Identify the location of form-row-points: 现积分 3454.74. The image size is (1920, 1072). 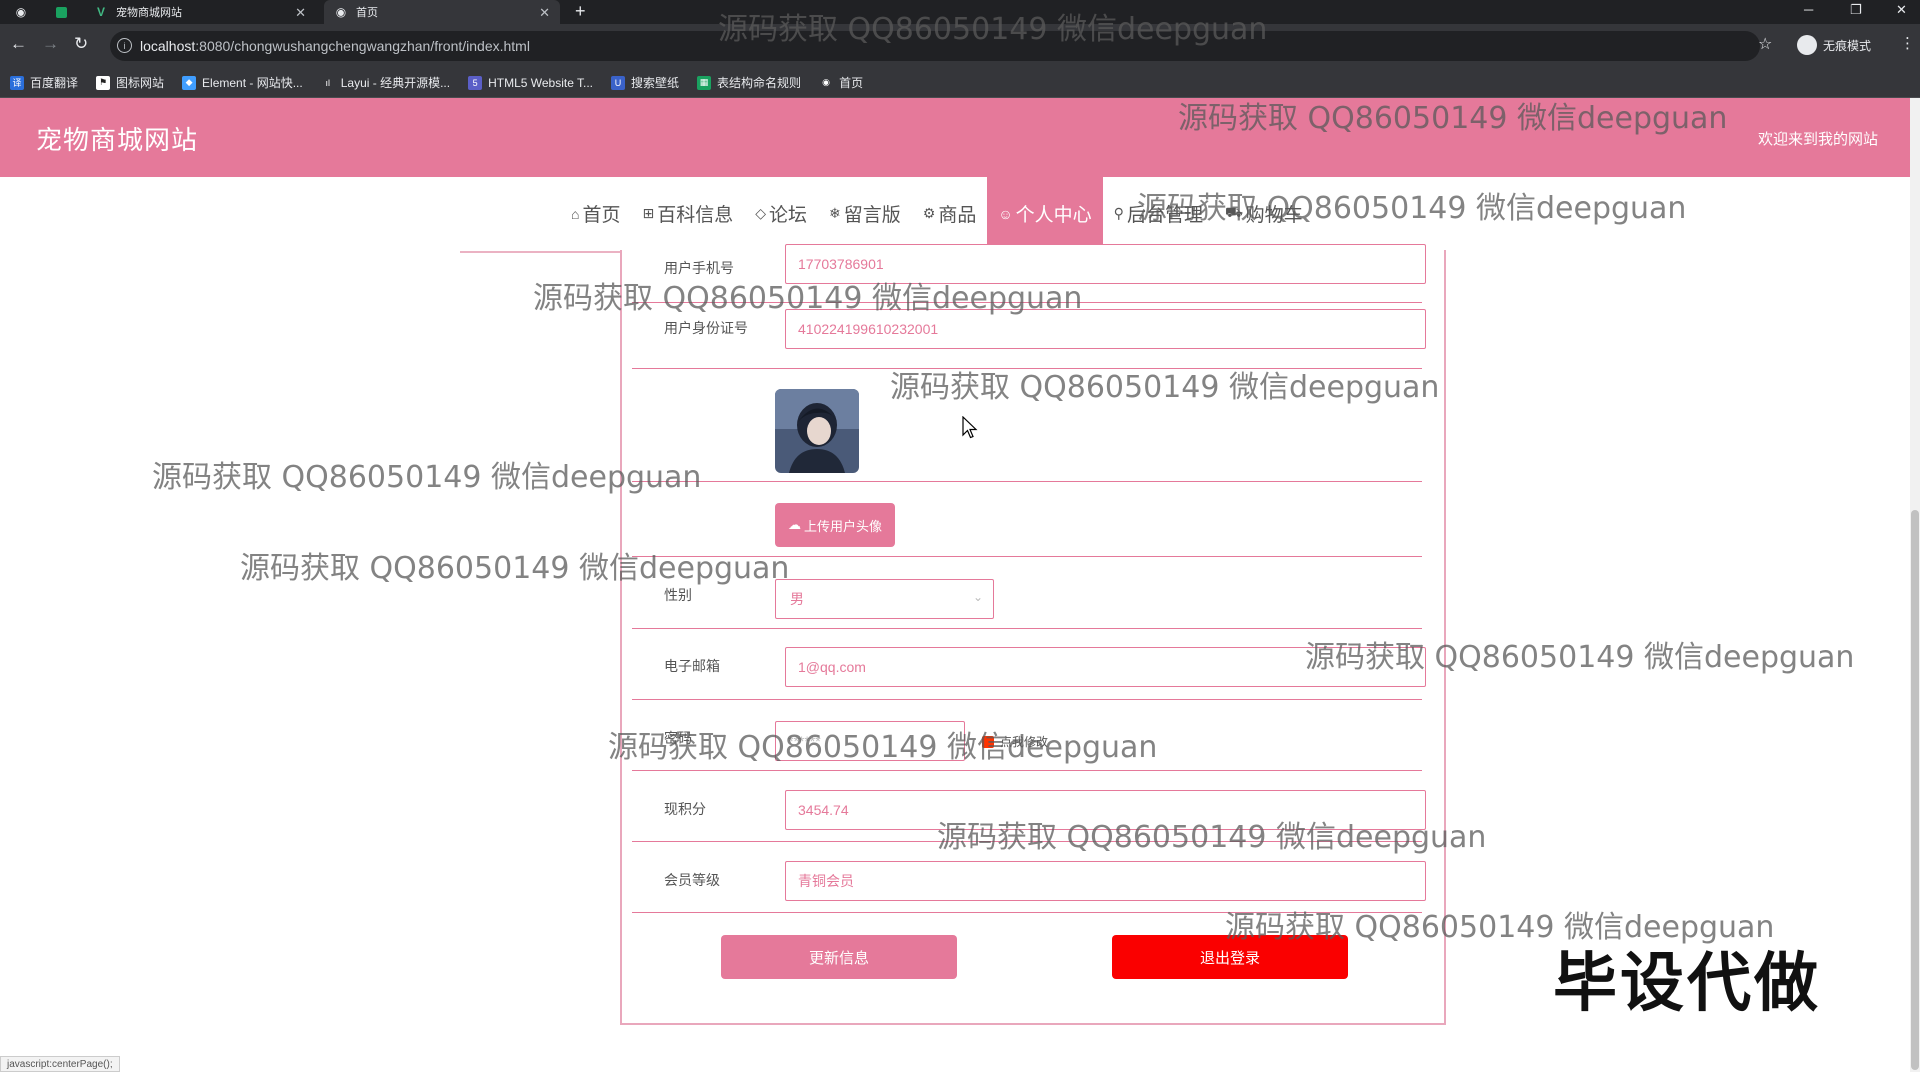
(1029, 806).